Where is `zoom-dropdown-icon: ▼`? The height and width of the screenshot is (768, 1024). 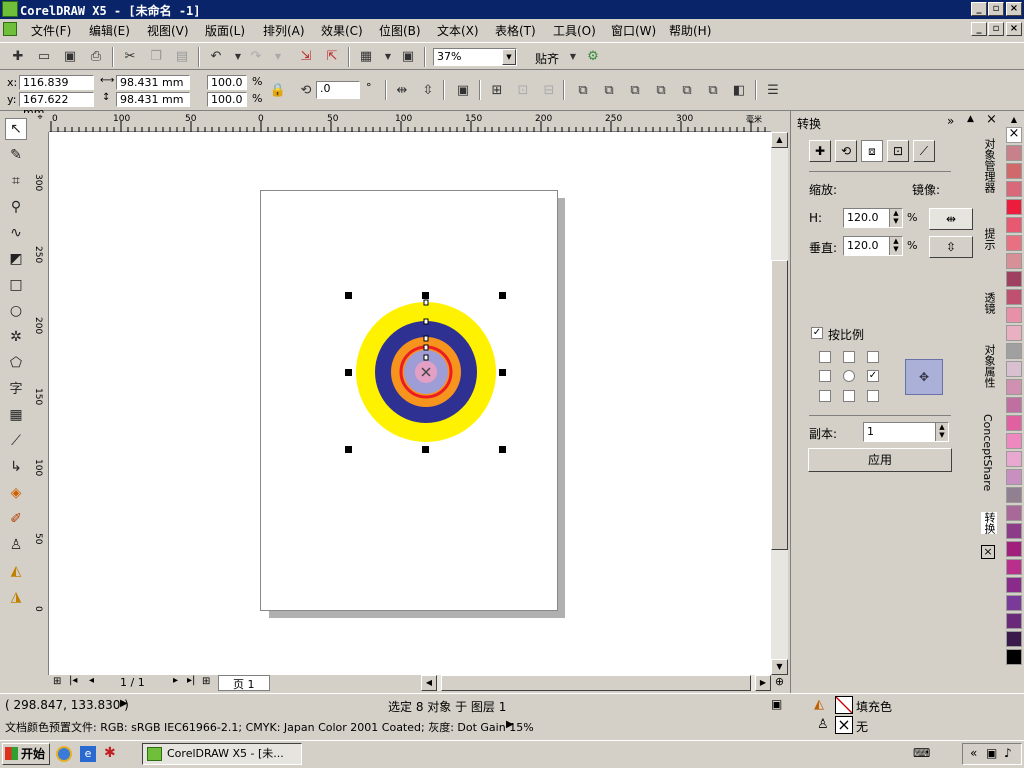
zoom-dropdown-icon: ▼ is located at coordinates (509, 57).